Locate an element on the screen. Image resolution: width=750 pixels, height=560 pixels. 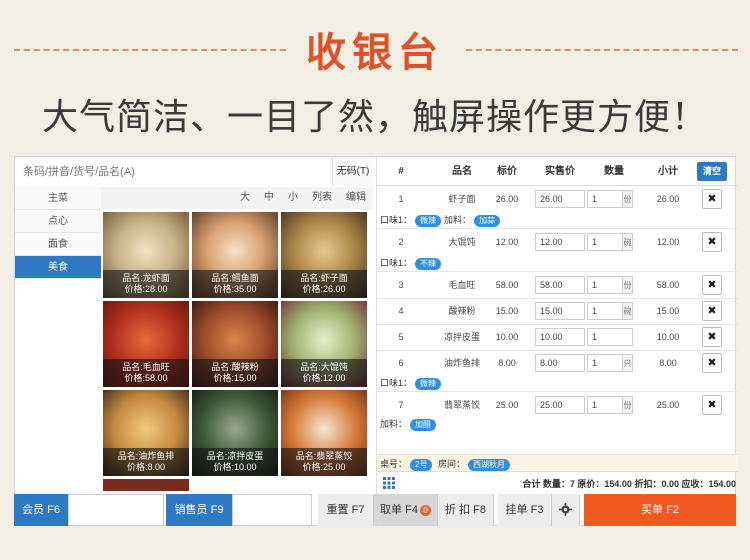
col-qty: 数量 is located at coordinates (614, 171).